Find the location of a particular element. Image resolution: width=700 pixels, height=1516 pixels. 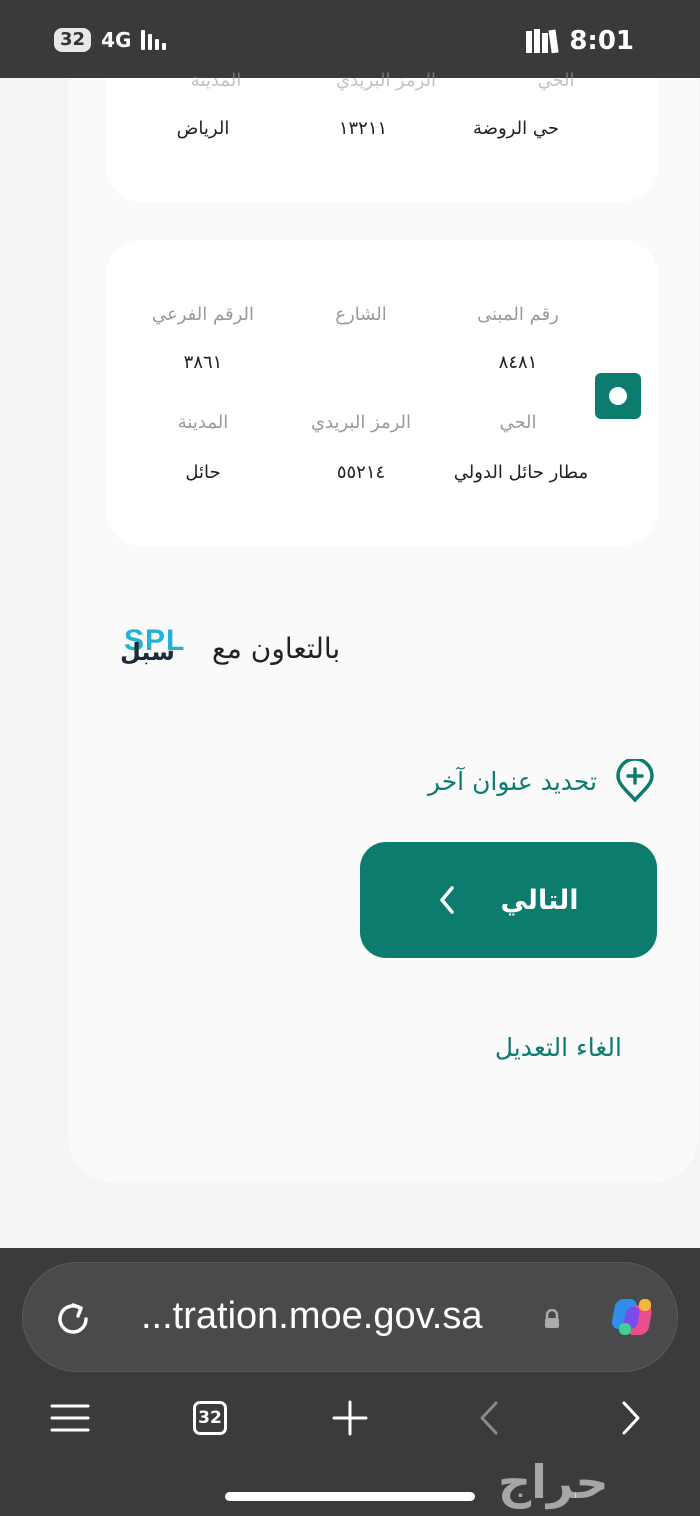

copilot-icon is located at coordinates (635, 1317).